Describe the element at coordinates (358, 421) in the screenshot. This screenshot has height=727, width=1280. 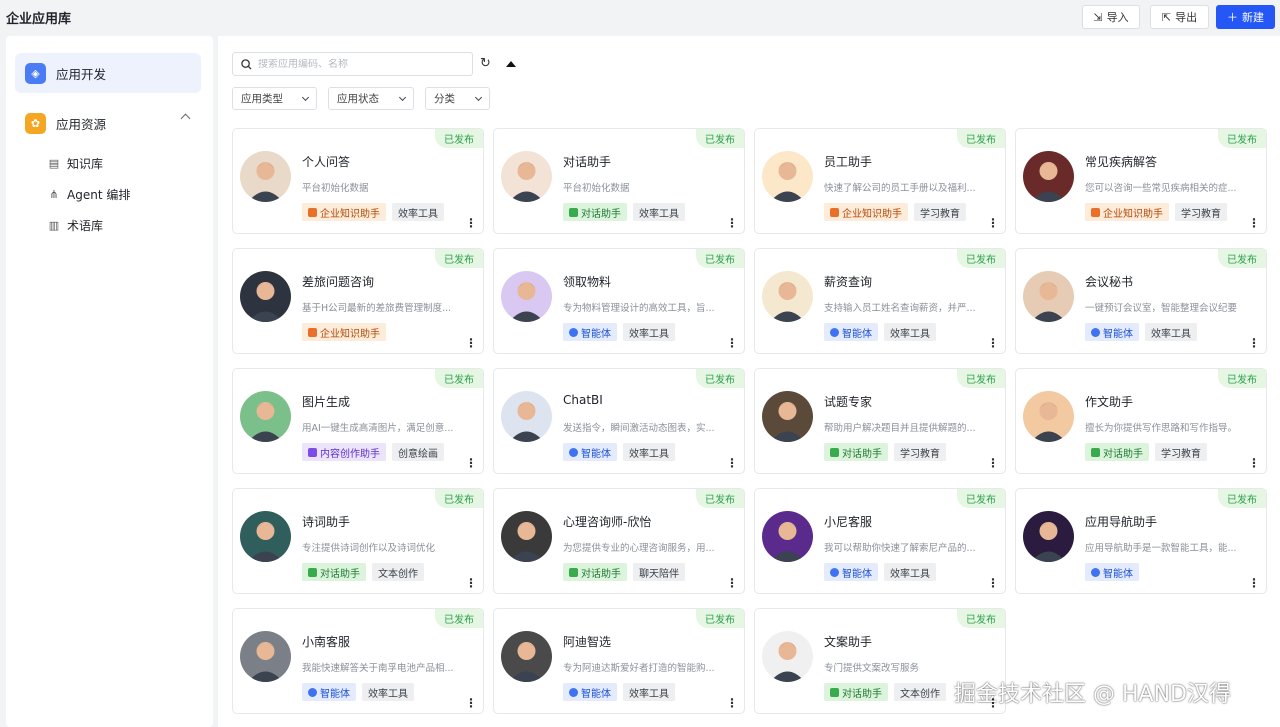
I see `app-card: 已发布 图片生成 用AI一键生成高清图片，满足创意... 内容创作助手 创意绘画 ⋮` at that location.